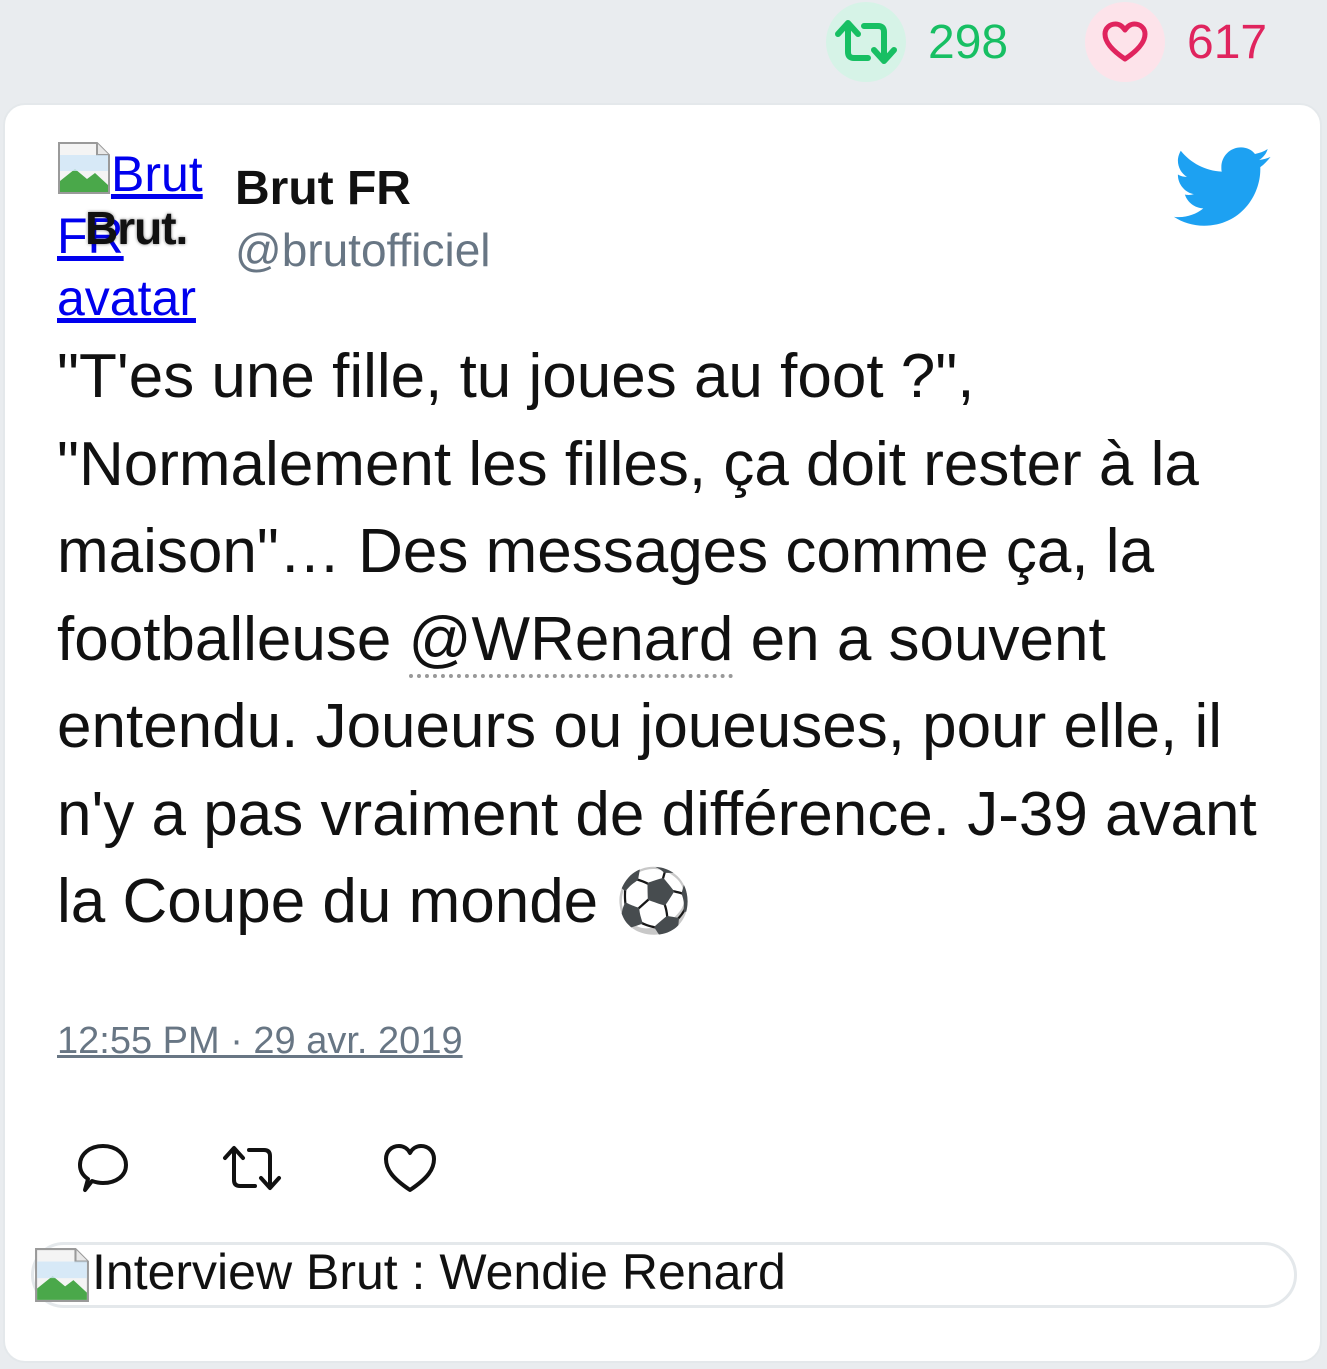 This screenshot has height=1369, width=1327. I want to click on brut-logo: Brut., so click(136, 228).